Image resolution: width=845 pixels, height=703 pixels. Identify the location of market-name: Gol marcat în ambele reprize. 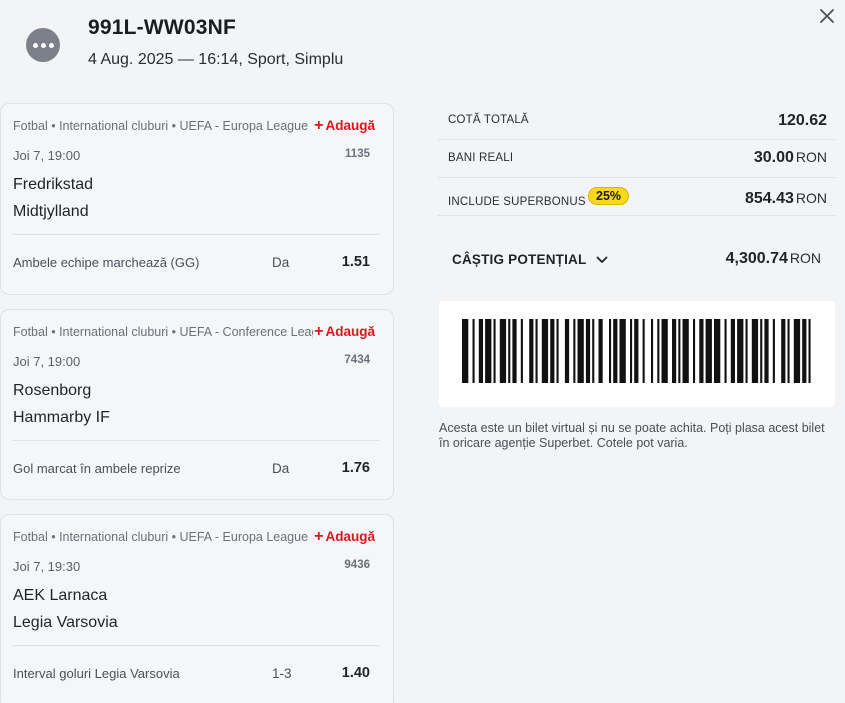
(97, 468).